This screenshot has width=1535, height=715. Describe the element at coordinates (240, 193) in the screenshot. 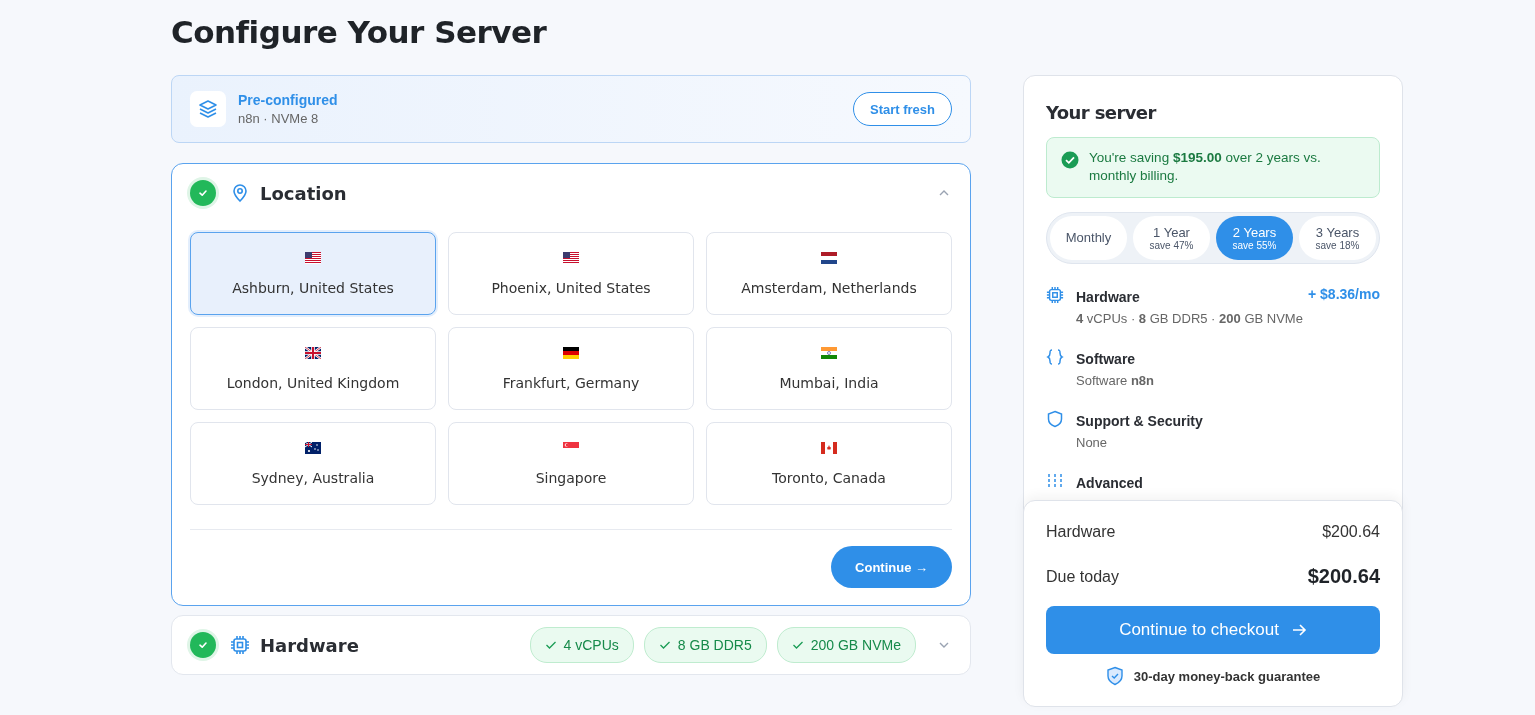

I see `location-pin-icon` at that location.